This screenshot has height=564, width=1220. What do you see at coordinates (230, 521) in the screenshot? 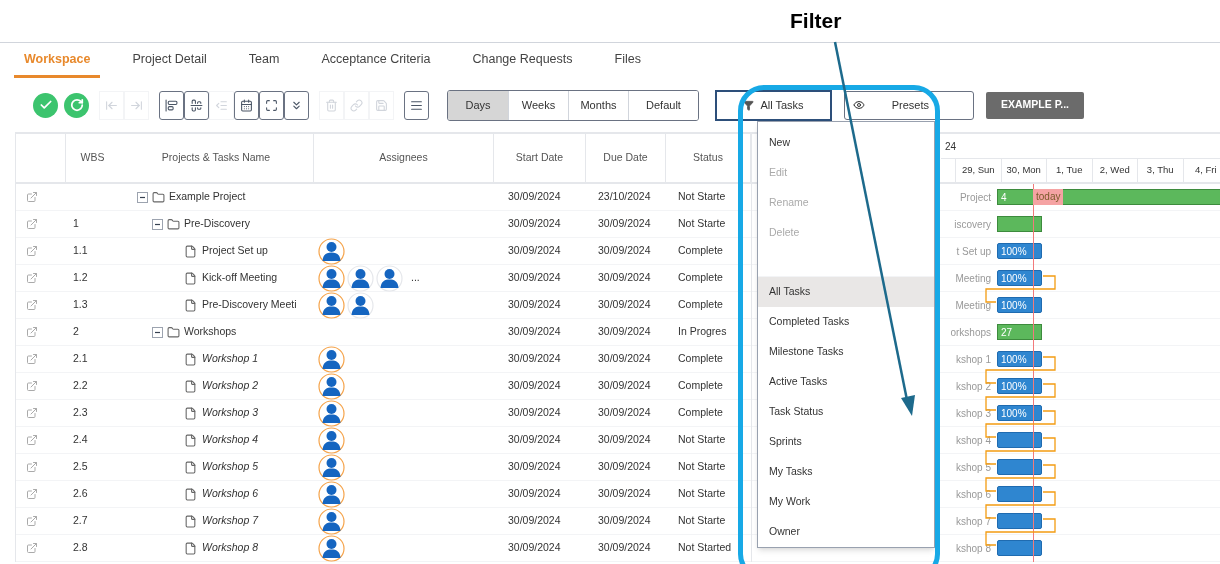
I see `task-name: Workshop 7` at bounding box center [230, 521].